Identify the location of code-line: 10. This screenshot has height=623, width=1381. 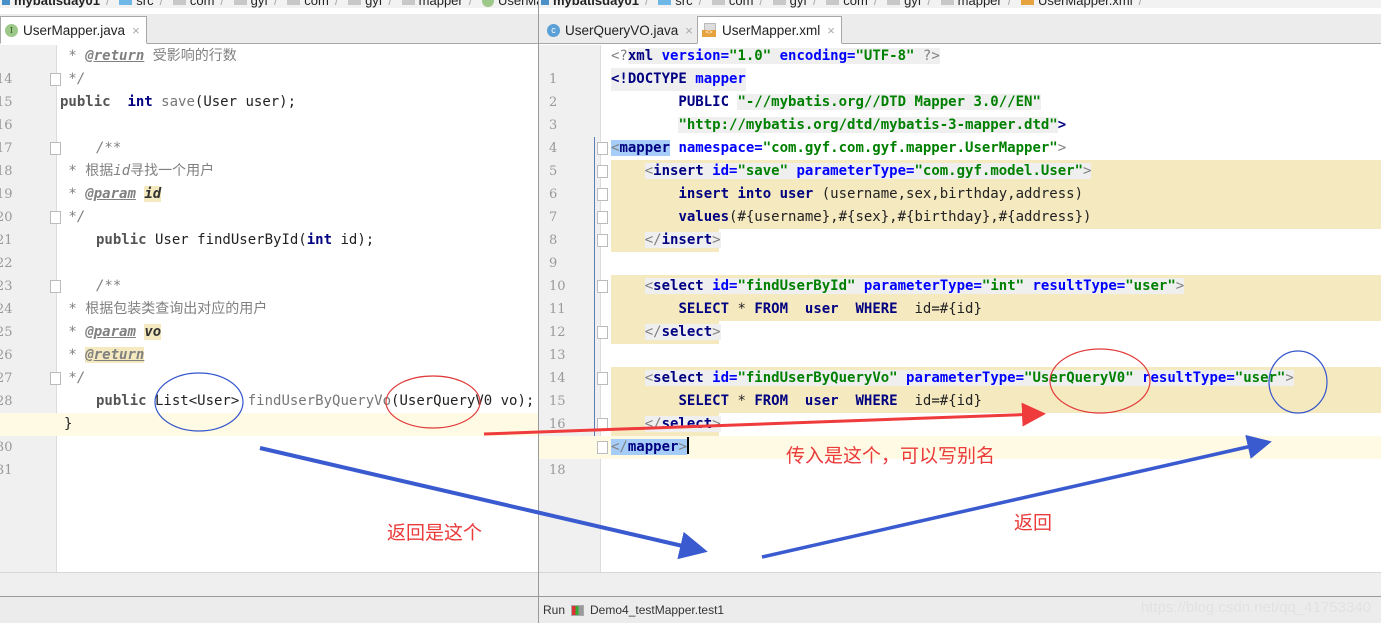
(557, 286).